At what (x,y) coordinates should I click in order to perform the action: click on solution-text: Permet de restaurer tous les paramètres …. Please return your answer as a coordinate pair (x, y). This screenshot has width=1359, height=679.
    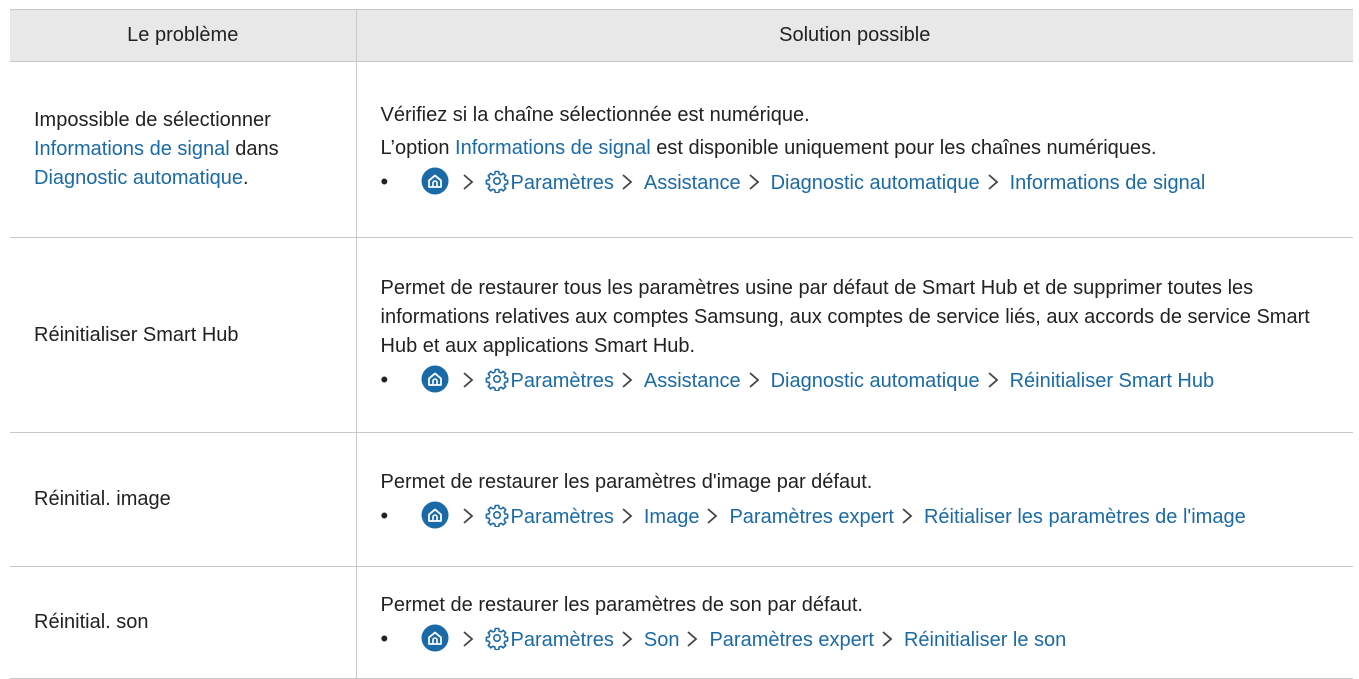
    Looking at the image, I should click on (845, 317).